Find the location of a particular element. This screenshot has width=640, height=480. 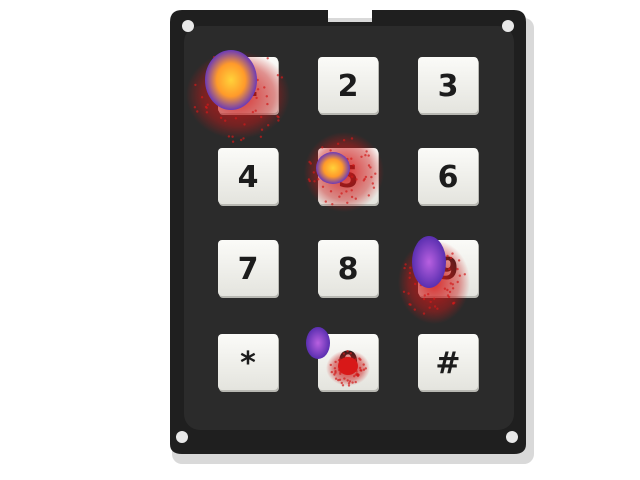

key-label: * is located at coordinates (248, 363).